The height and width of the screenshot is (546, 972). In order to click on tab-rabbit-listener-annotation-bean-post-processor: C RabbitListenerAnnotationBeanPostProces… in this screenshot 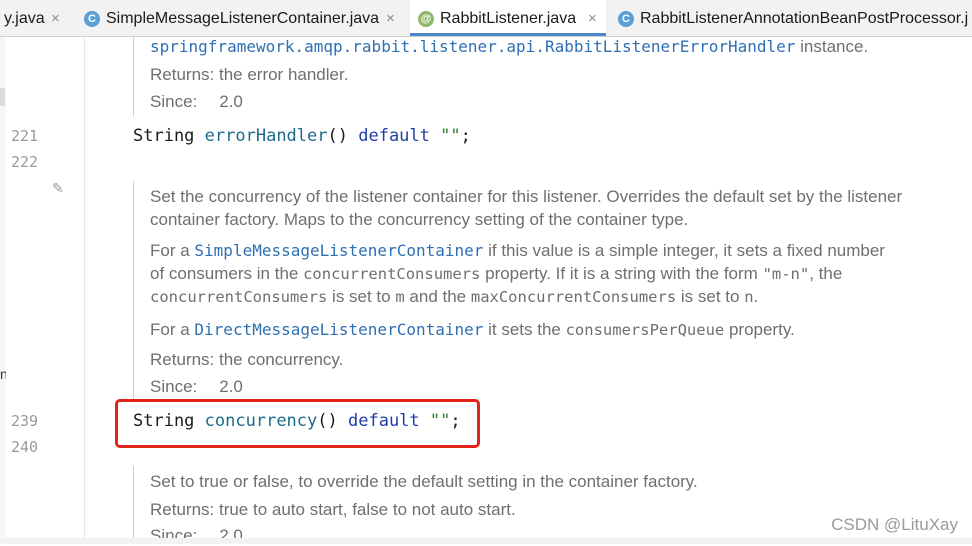, I will do `click(791, 18)`.